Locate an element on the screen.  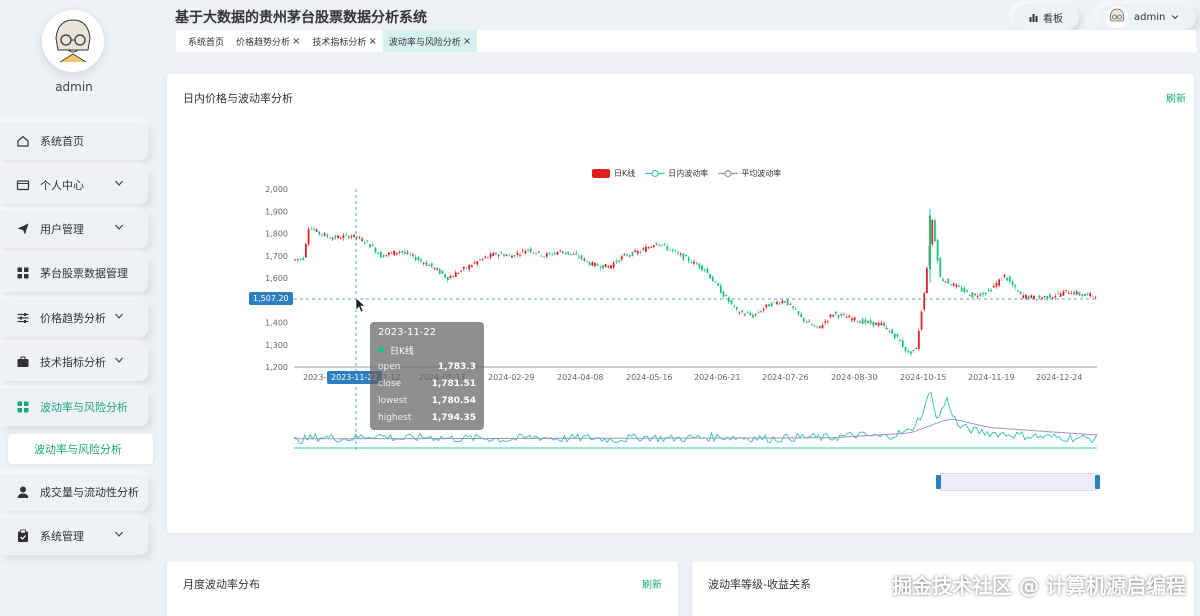
send-icon is located at coordinates (23, 229).